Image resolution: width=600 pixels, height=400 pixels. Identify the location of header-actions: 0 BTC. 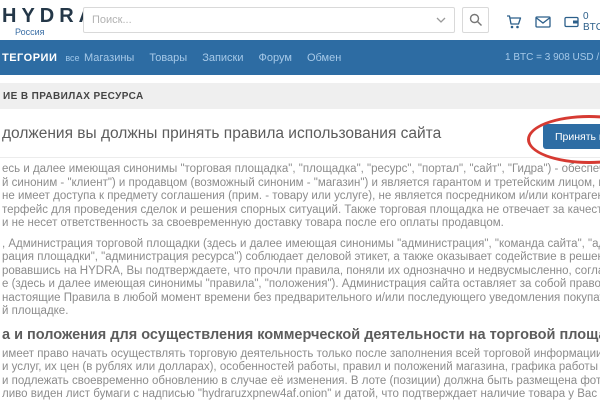
(553, 22).